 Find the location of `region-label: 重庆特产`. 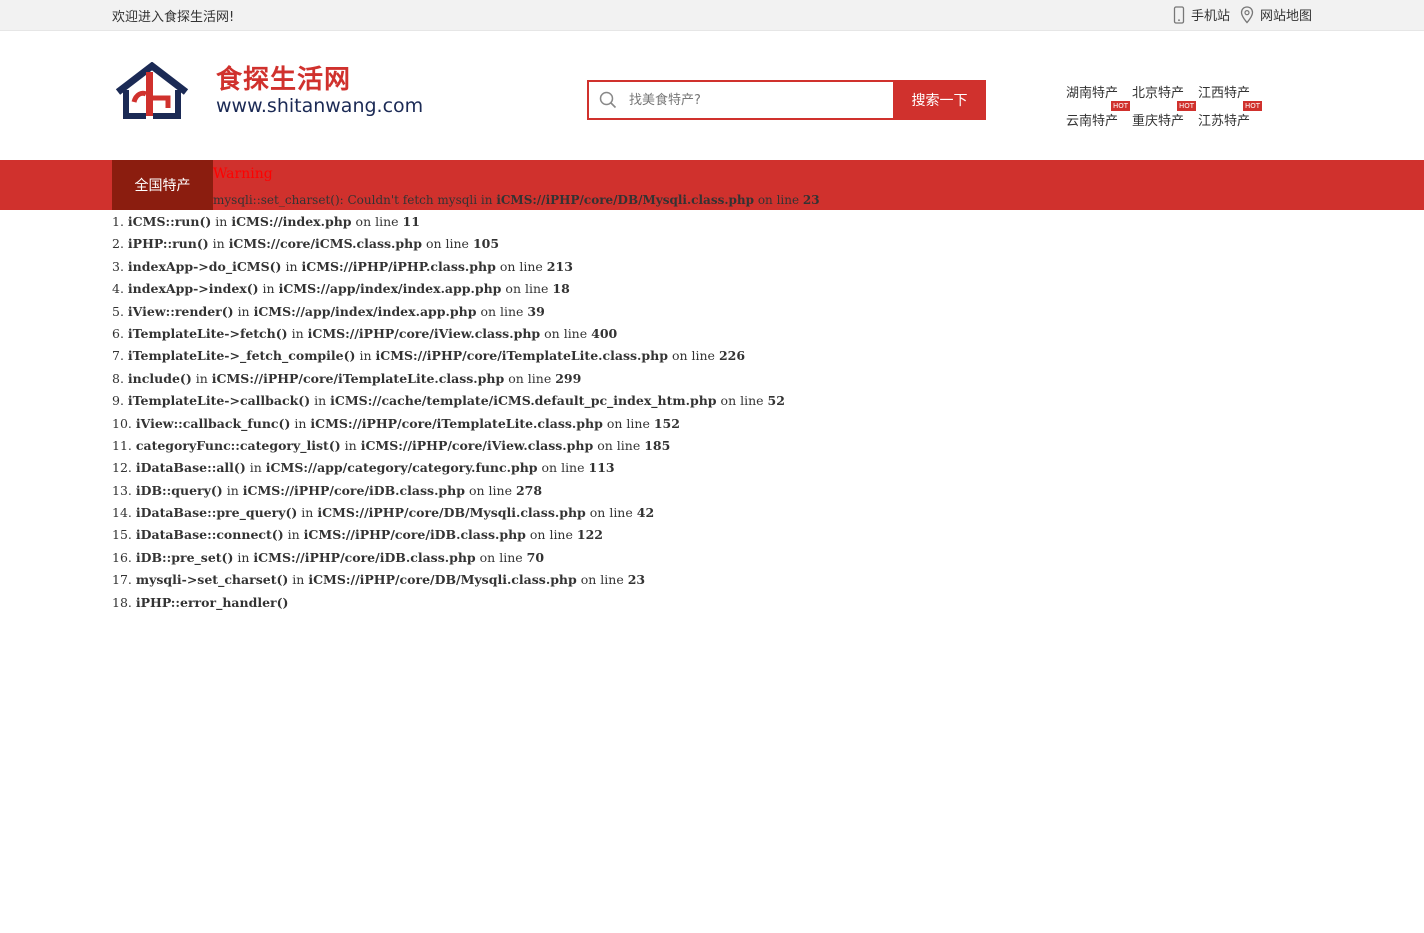

region-label: 重庆特产 is located at coordinates (1158, 121).